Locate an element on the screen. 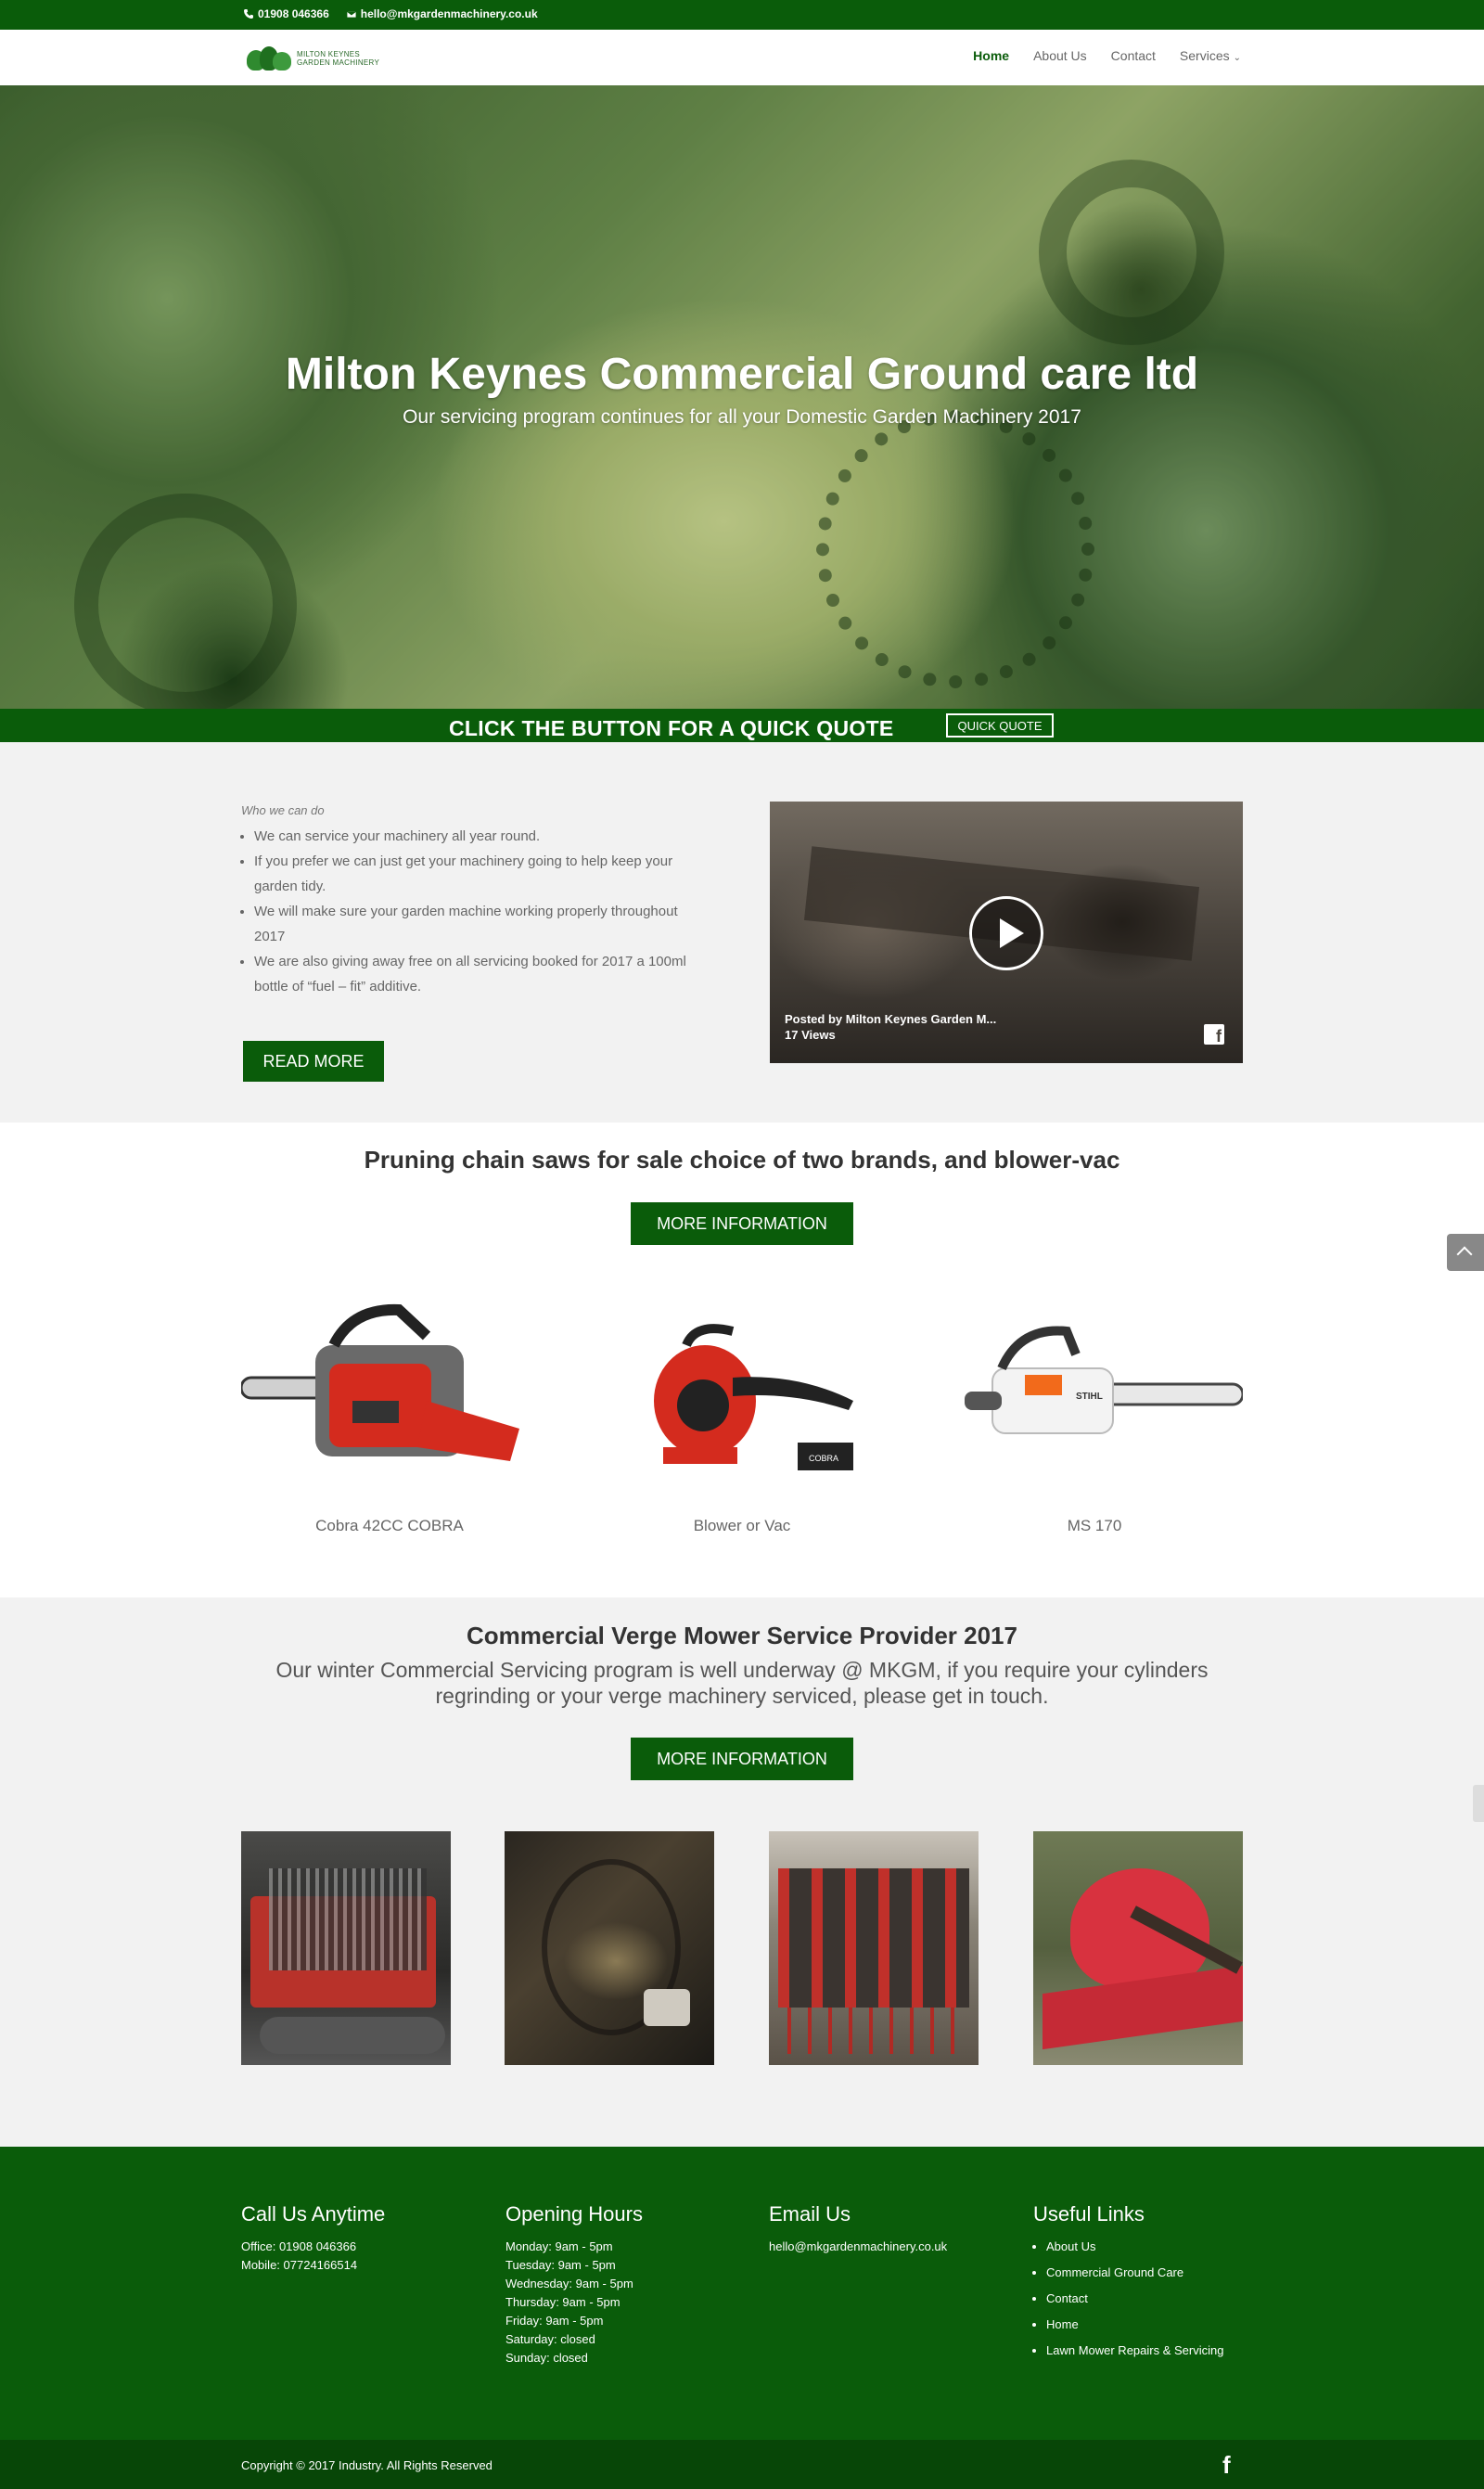  stihl-brand-label: STIHL is located at coordinates (1089, 1397).